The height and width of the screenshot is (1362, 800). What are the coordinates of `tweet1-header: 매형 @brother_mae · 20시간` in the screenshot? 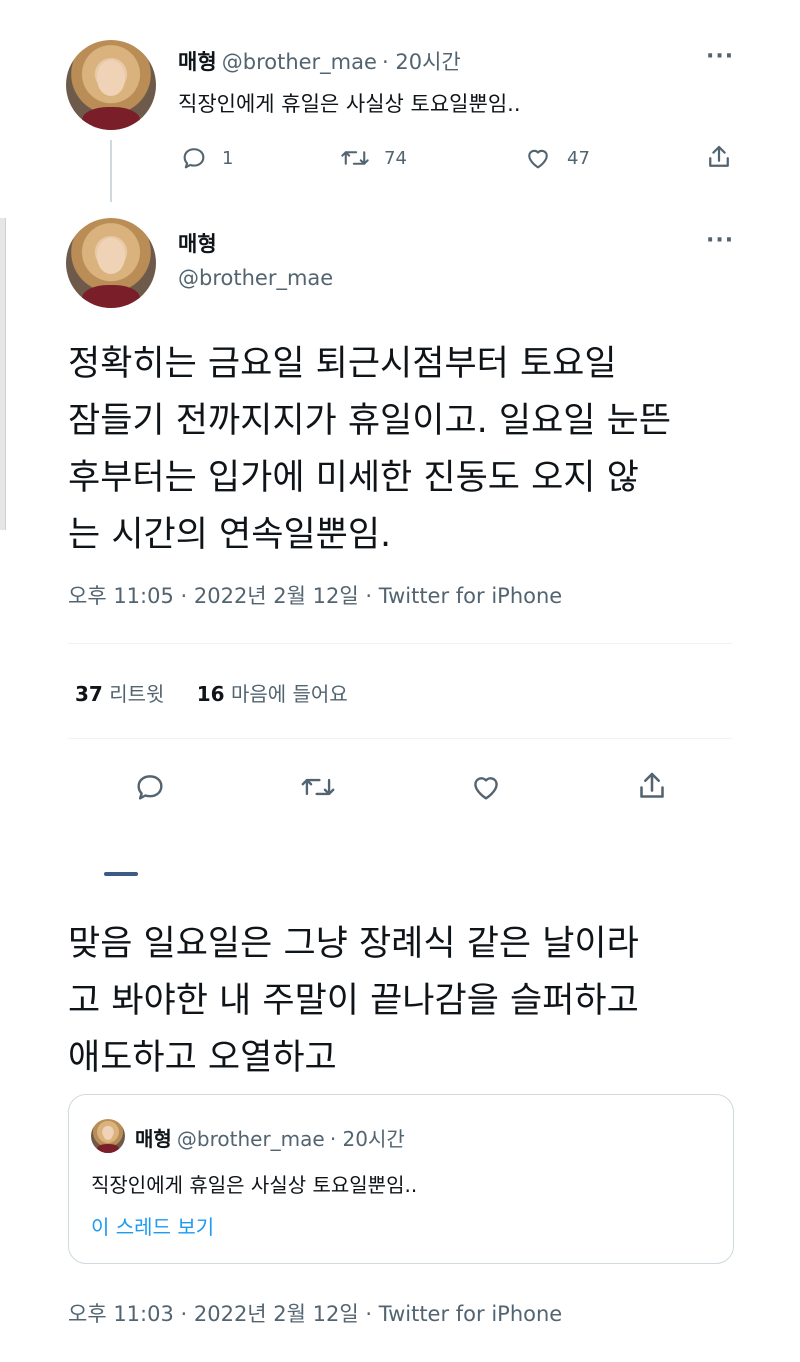 It's located at (319, 61).